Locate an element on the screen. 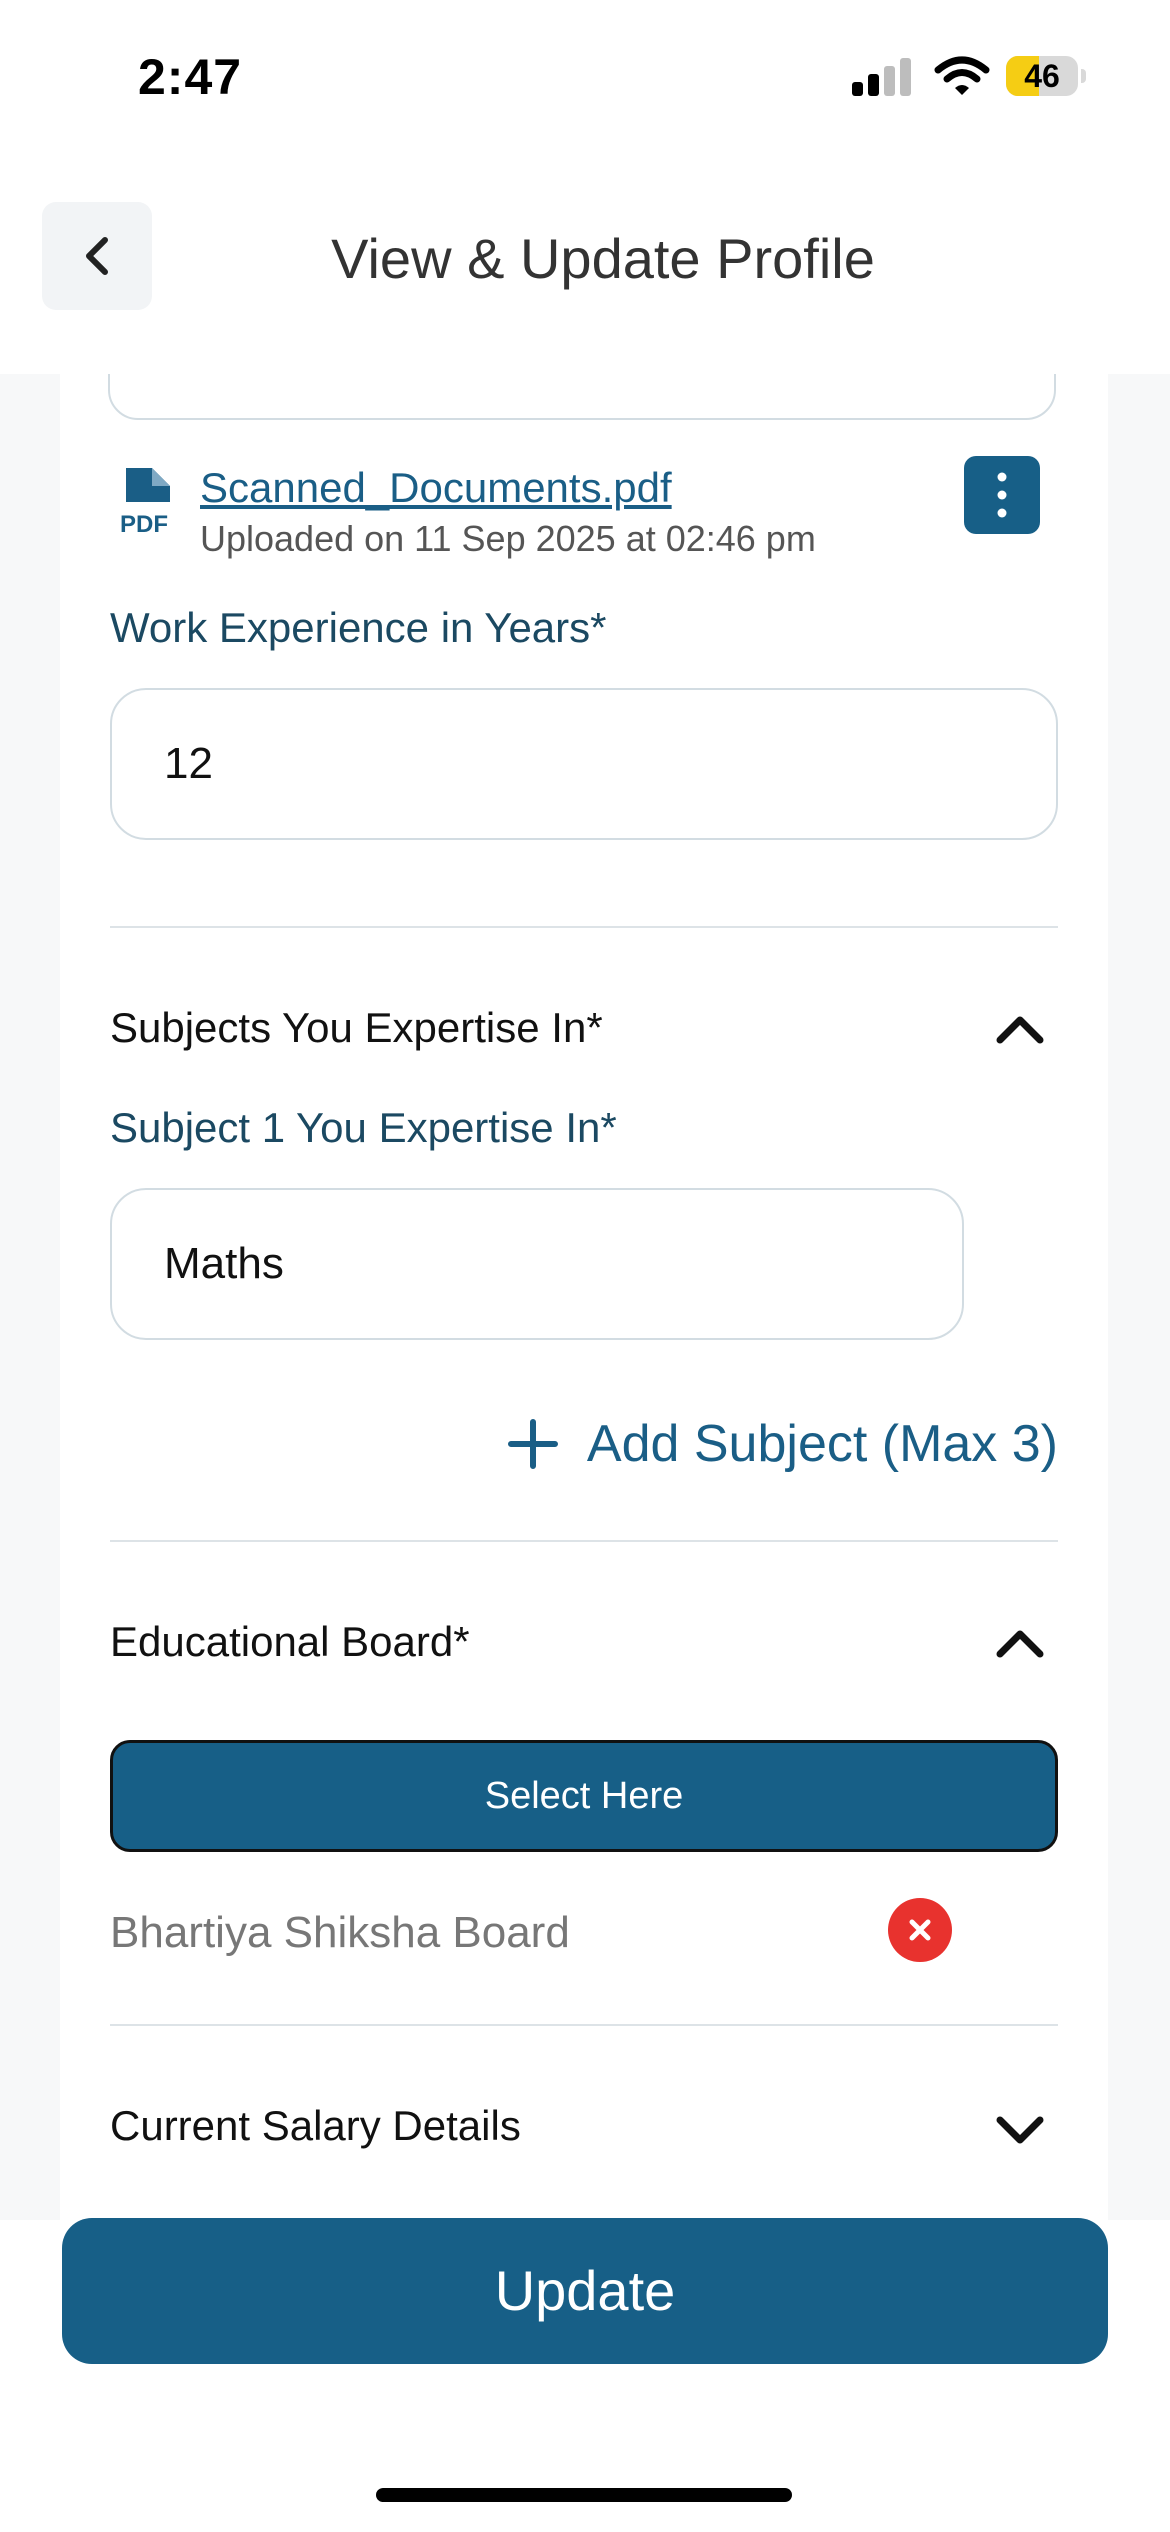  selected-board-item: Bhartiya Shiksha Board is located at coordinates (340, 1932).